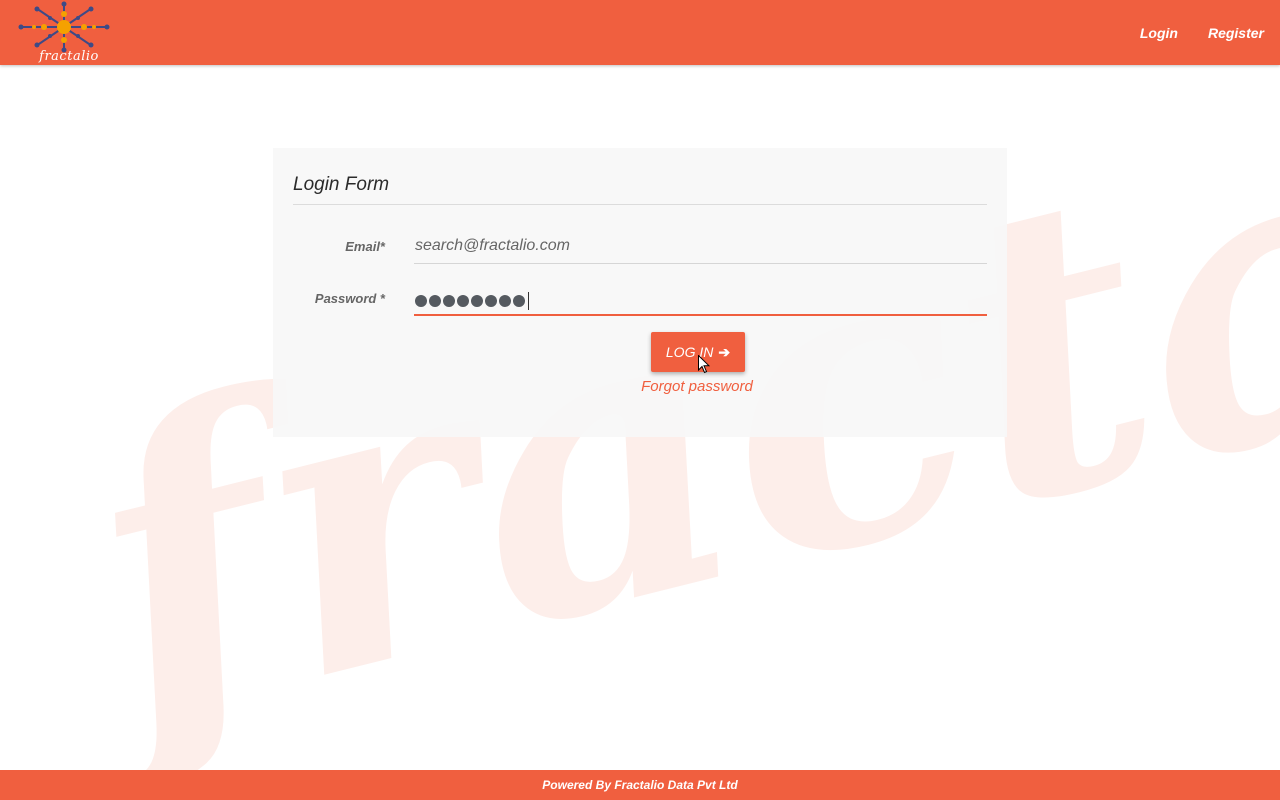 This screenshot has height=800, width=1280. What do you see at coordinates (724, 351) in the screenshot?
I see `arrow-right-icon: ➔` at bounding box center [724, 351].